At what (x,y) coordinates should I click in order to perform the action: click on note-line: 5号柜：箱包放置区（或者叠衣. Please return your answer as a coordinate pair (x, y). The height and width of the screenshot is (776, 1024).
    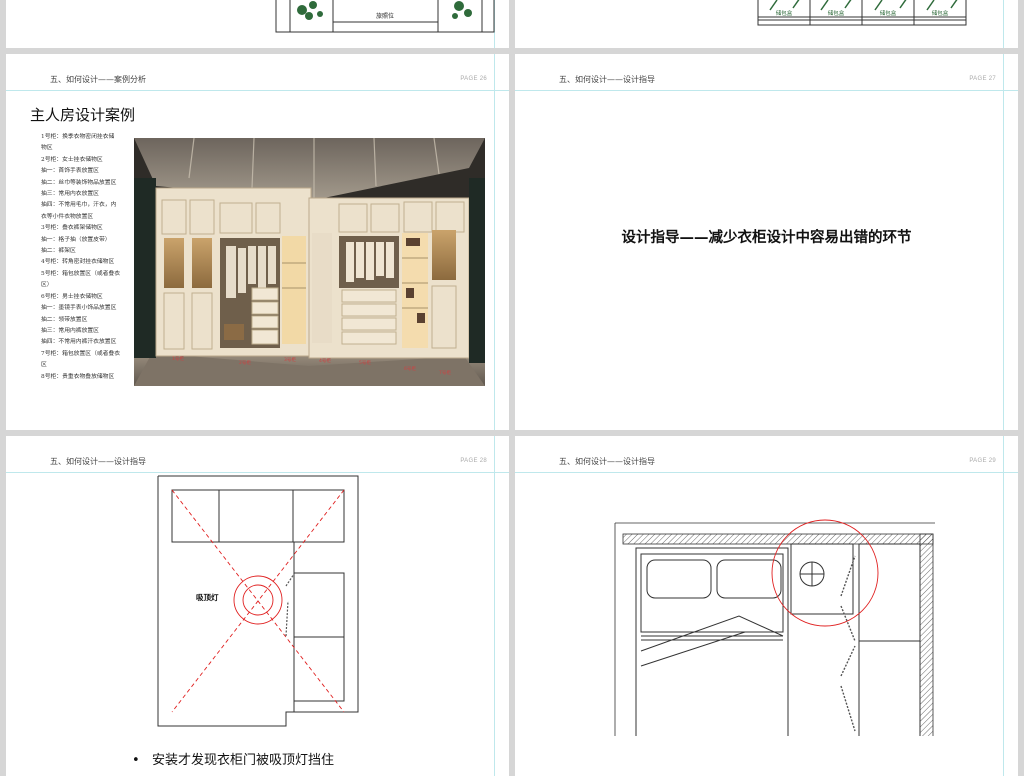
    Looking at the image, I should click on (81, 273).